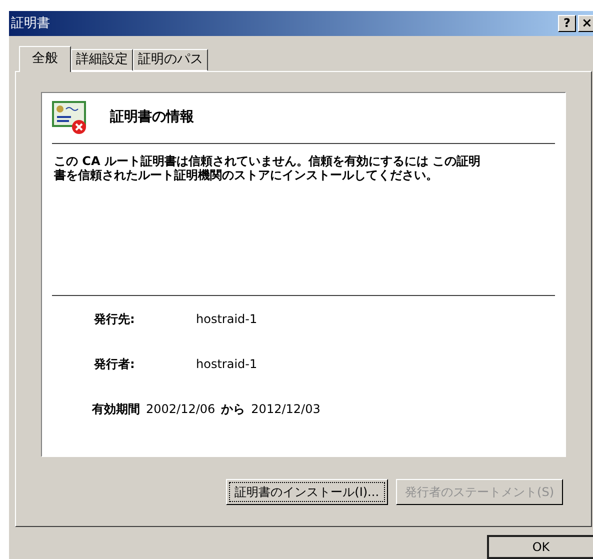 The image size is (593, 559). Describe the element at coordinates (540, 547) in the screenshot. I see `ok-button: OK` at that location.